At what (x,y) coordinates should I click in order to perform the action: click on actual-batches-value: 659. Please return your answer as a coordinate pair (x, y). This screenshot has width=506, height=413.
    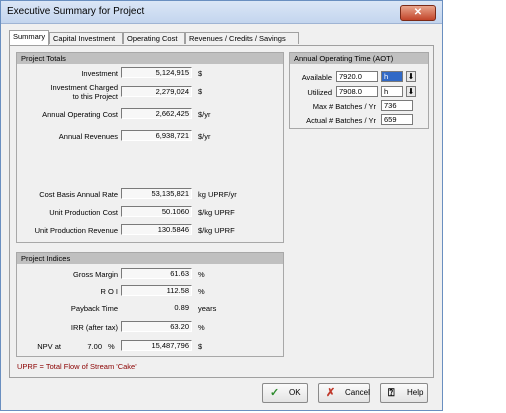
    Looking at the image, I should click on (397, 119).